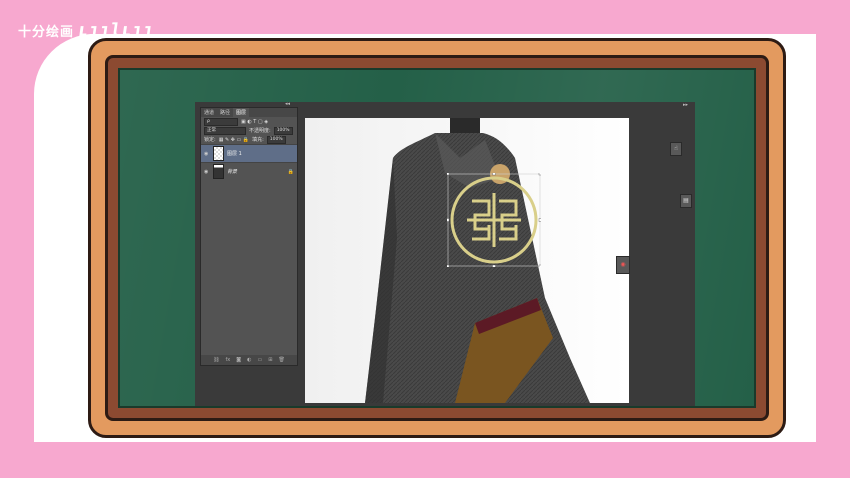  Describe the element at coordinates (46, 32) in the screenshot. I see `watermark-text: 十分绘画` at that location.